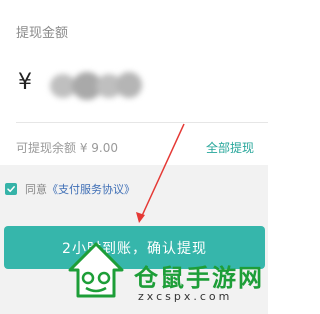  Describe the element at coordinates (230, 147) in the screenshot. I see `withdraw-all-link: 全部提现` at that location.